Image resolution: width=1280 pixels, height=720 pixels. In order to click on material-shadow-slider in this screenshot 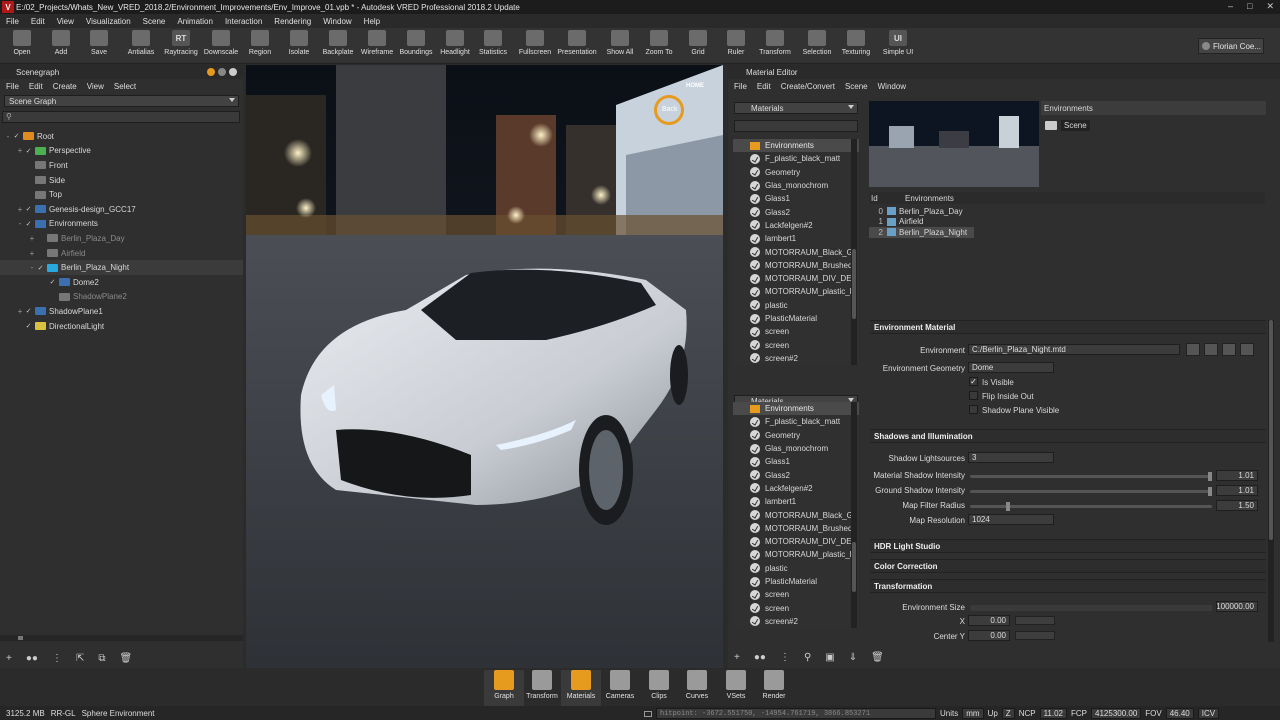, I will do `click(1091, 476)`.